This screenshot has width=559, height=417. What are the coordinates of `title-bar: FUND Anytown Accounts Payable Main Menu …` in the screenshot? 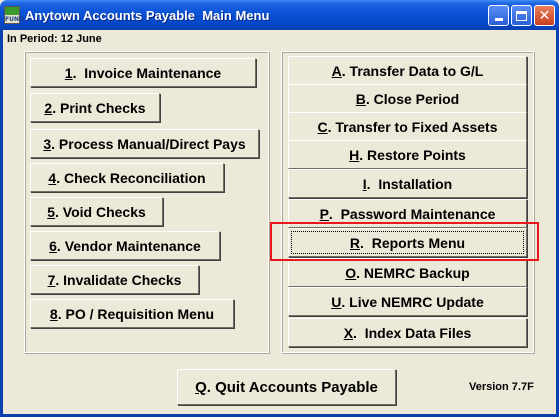 It's located at (279, 15).